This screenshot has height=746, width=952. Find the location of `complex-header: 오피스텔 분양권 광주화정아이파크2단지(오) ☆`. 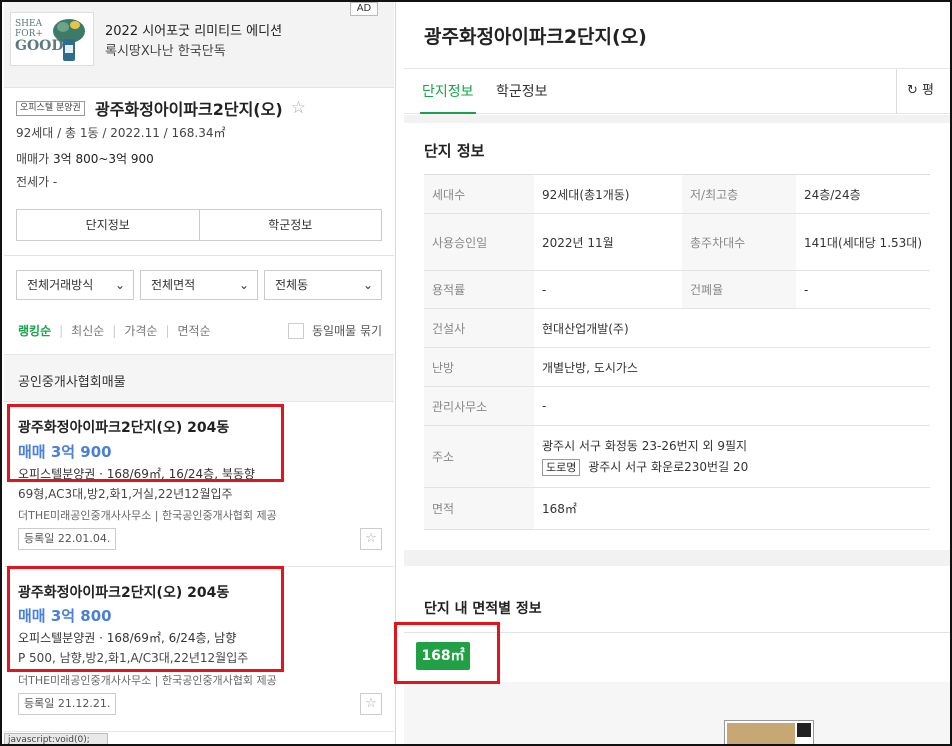

complex-header: 오피스텔 분양권 광주화정아이파크2단지(오) ☆ is located at coordinates (201, 108).